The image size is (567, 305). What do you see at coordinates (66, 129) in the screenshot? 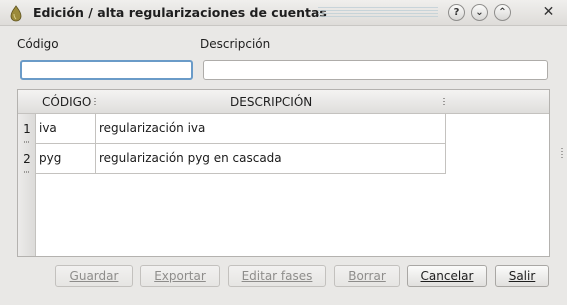
I see `table-cell-codigo: iva` at bounding box center [66, 129].